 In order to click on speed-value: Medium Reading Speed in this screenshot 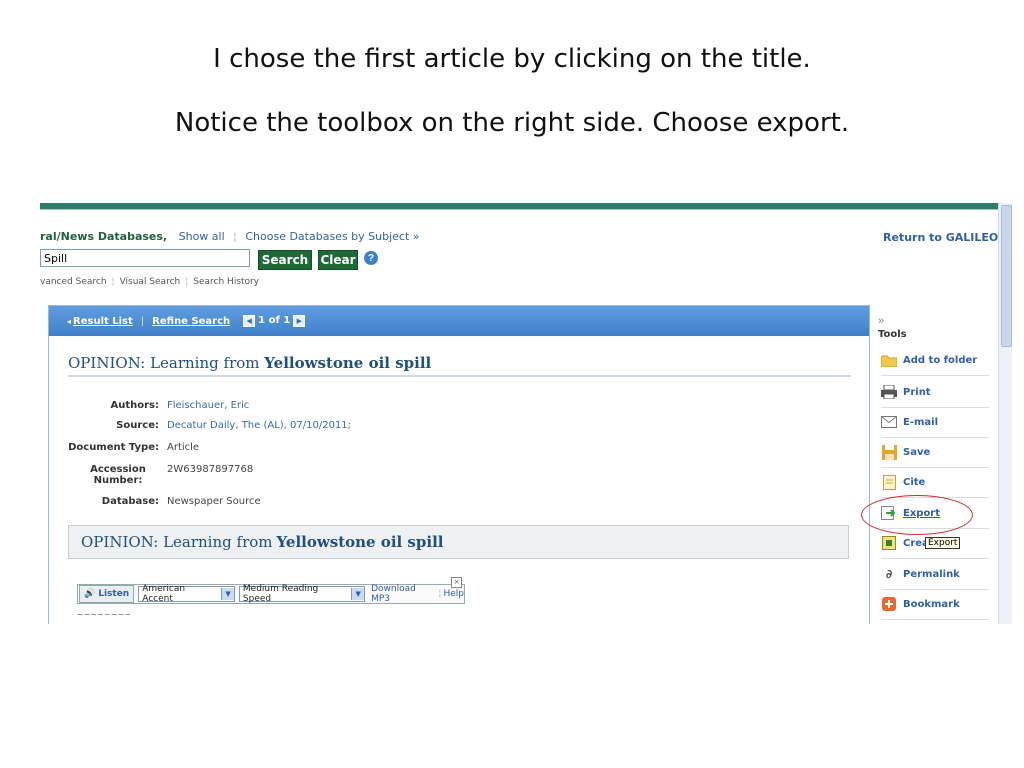, I will do `click(280, 594)`.